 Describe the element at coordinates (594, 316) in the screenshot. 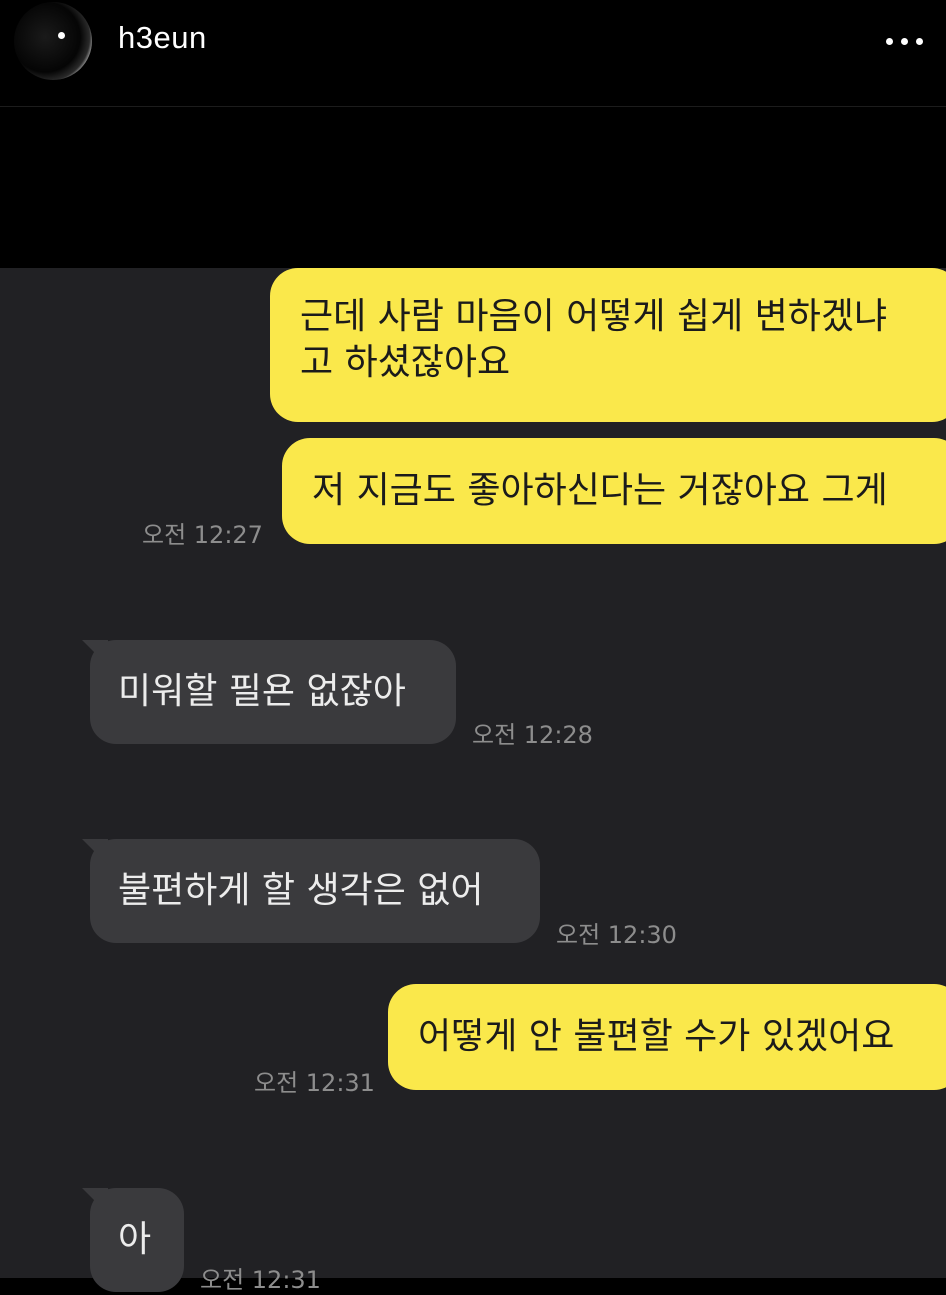

I see `message-line: 근데 사람 마음이 어떻게 쉽게 변하겠냐` at that location.